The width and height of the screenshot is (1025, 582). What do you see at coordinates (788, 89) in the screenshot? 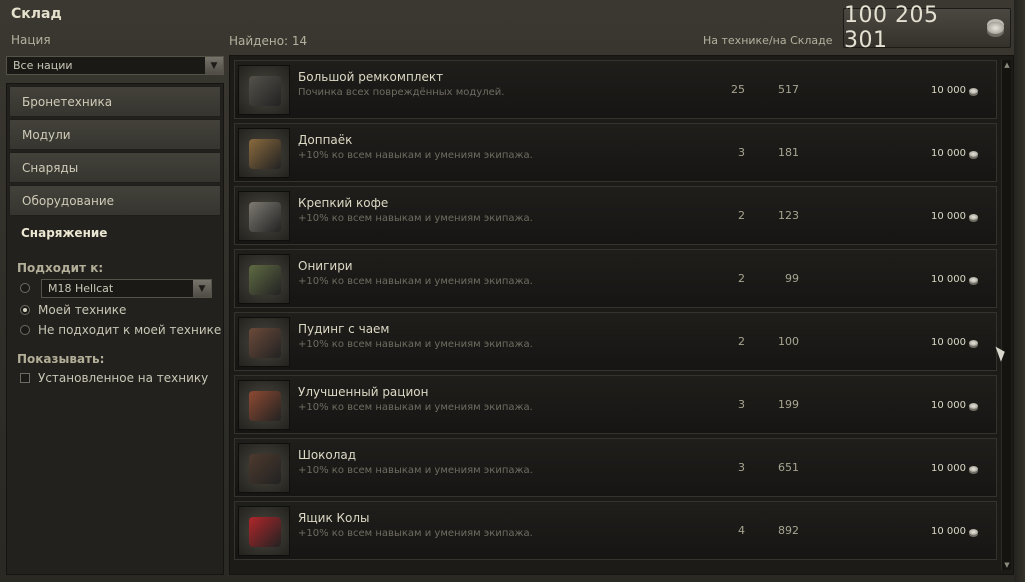
I see `item-in-store: 517` at bounding box center [788, 89].